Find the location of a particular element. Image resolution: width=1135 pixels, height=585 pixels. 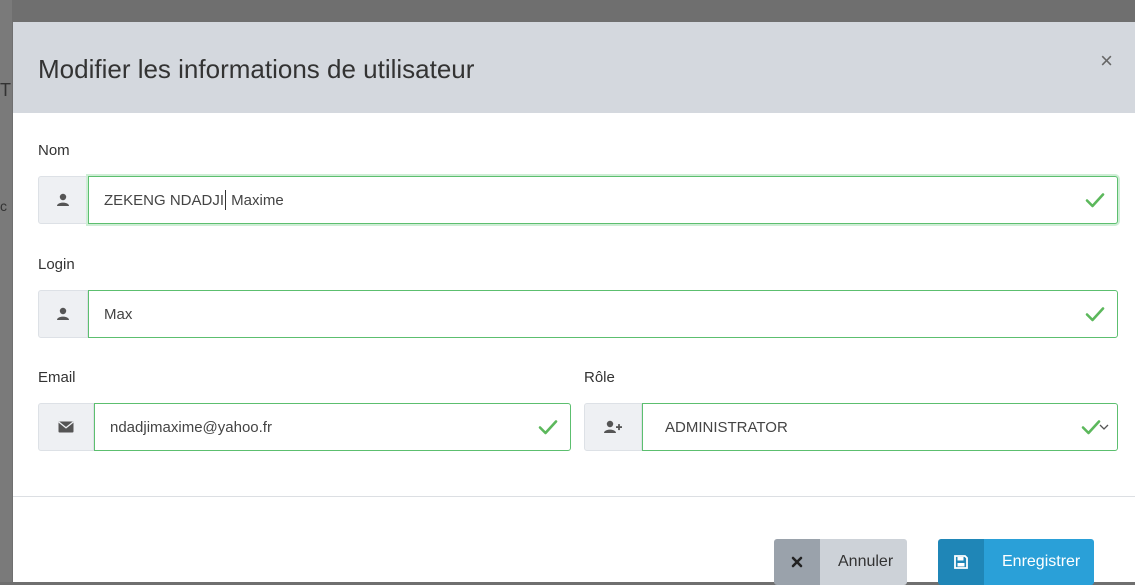

envelope-icon is located at coordinates (66, 427).